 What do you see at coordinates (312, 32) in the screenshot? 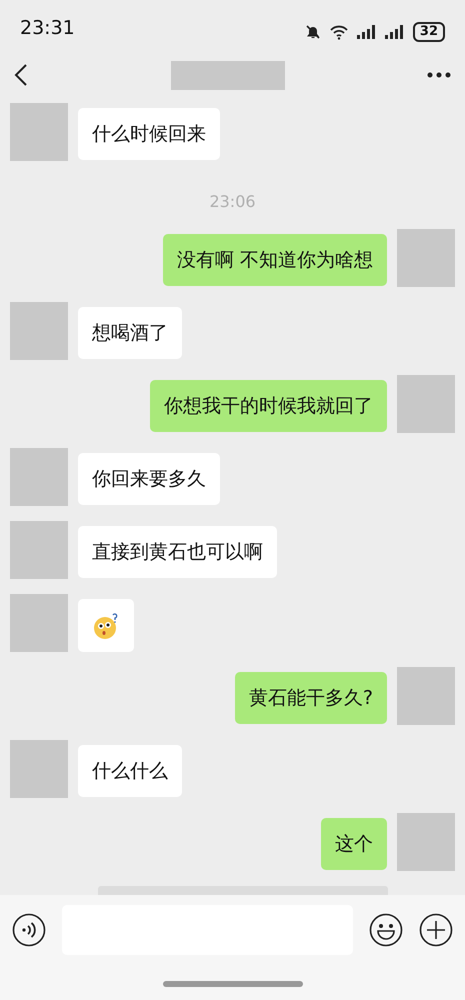
I see `mute-icon` at bounding box center [312, 32].